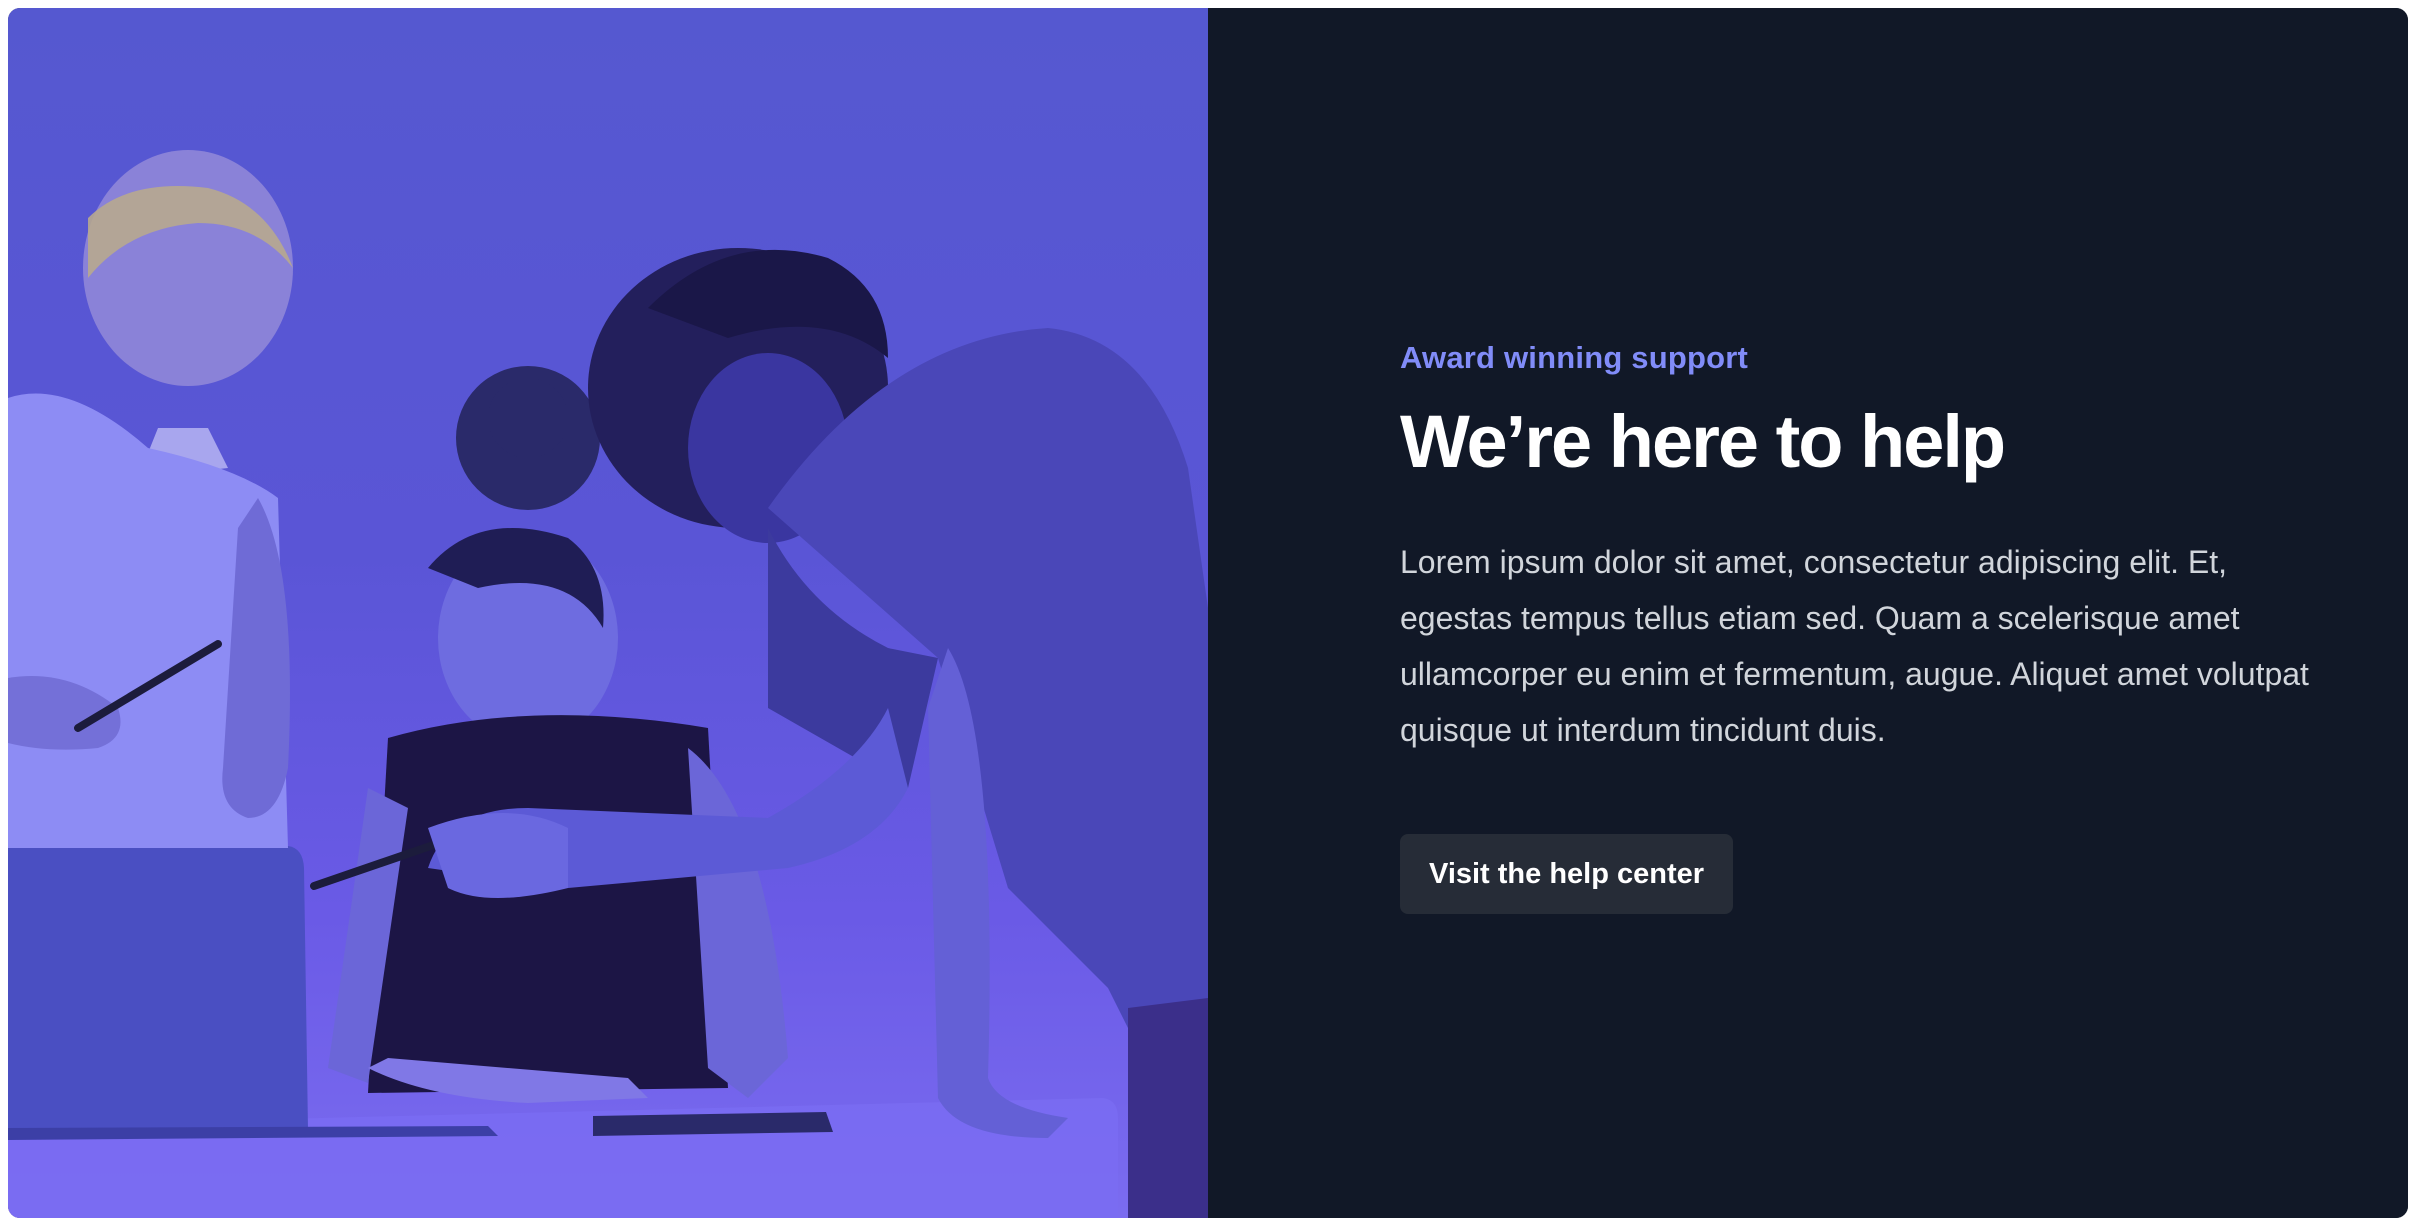 This screenshot has width=2416, height=1226. I want to click on eyebrow-text: Award winning support, so click(1574, 357).